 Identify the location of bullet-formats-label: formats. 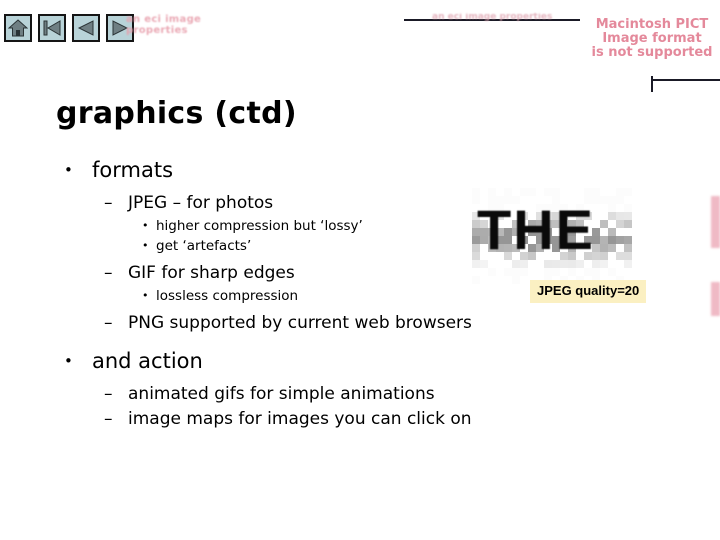
(133, 170).